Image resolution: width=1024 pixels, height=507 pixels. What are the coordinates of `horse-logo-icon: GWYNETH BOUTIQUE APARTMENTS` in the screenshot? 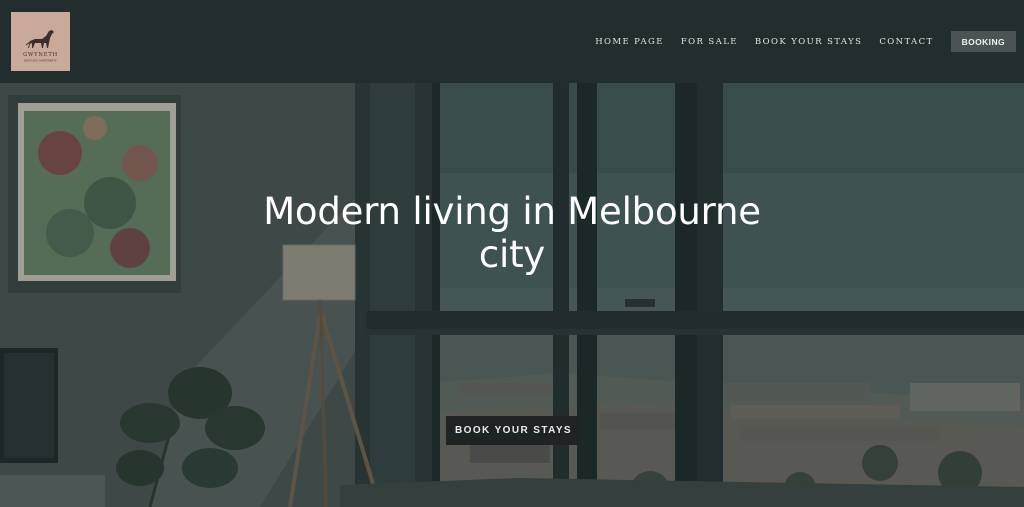 It's located at (40, 41).